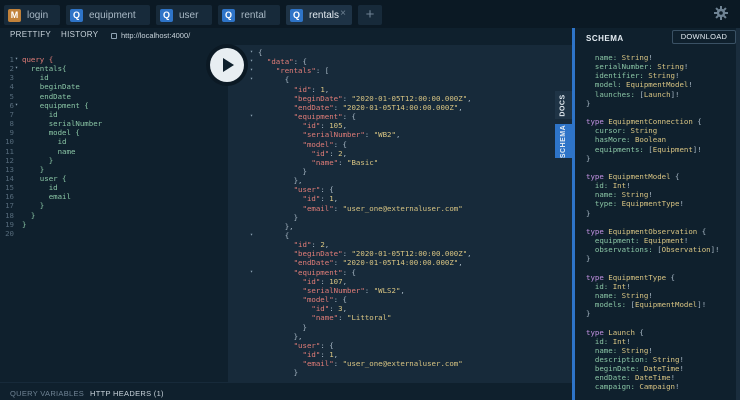  Describe the element at coordinates (127, 393) in the screenshot. I see `http-headers-tab: HTTP HEADERS (1)` at that location.